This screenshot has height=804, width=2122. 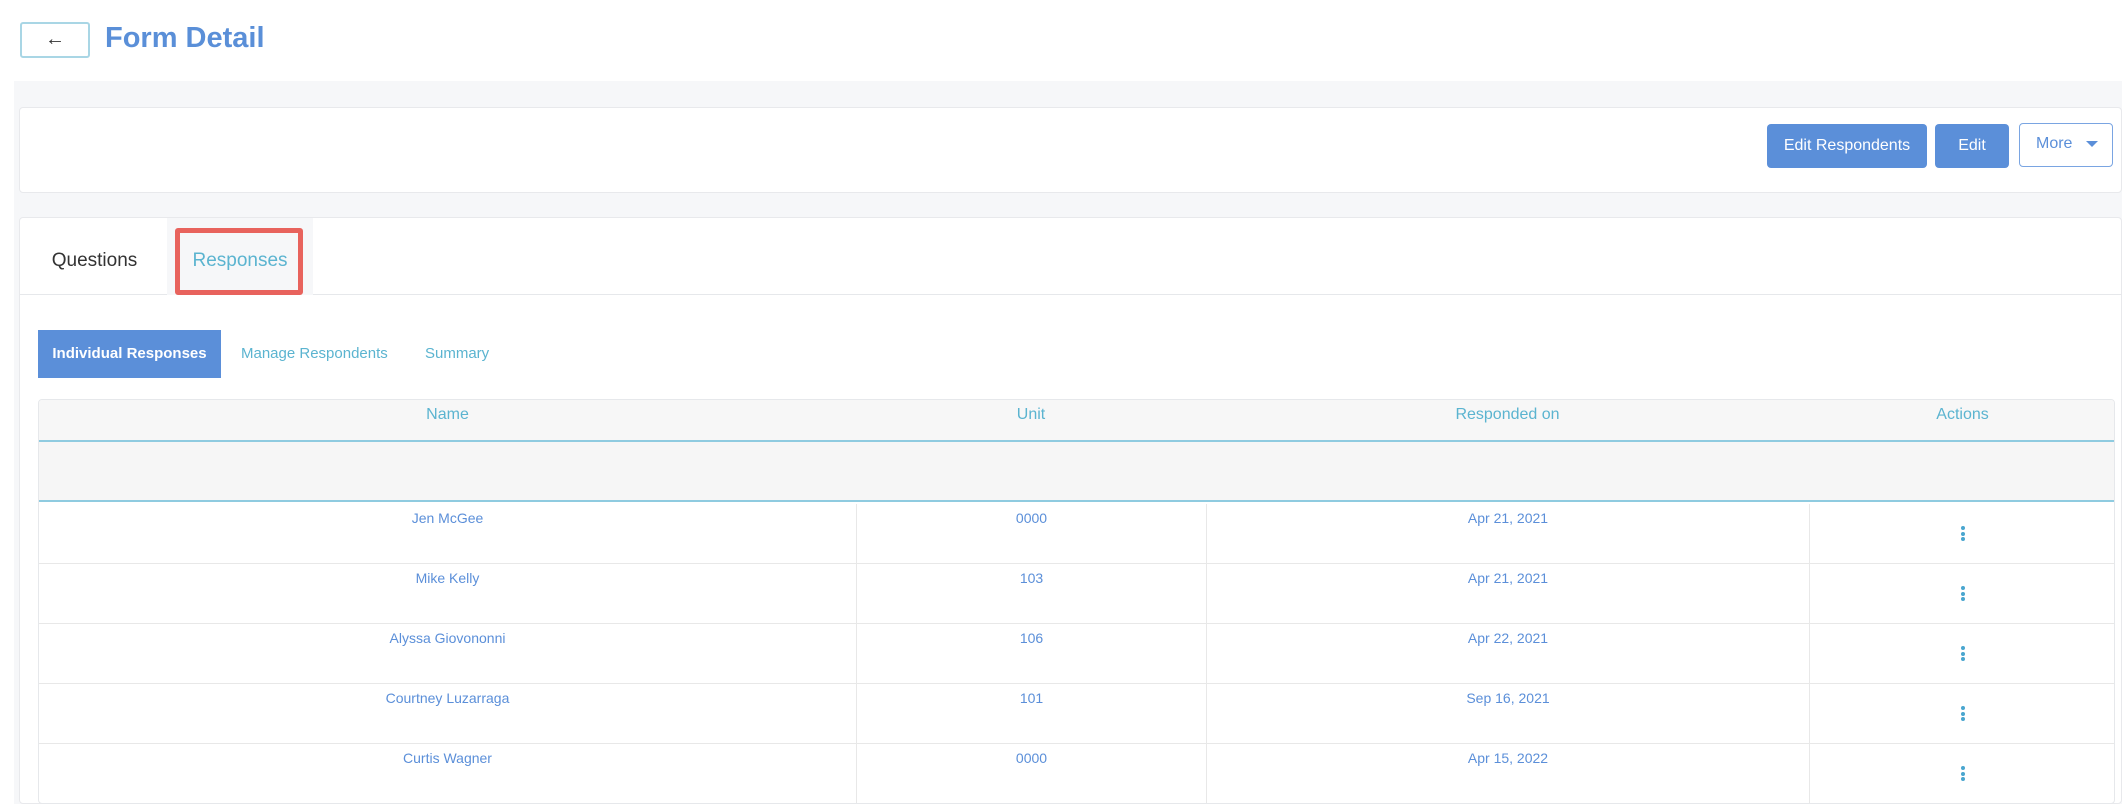 What do you see at coordinates (447, 773) in the screenshot?
I see `cell-name: Curtis Wagner` at bounding box center [447, 773].